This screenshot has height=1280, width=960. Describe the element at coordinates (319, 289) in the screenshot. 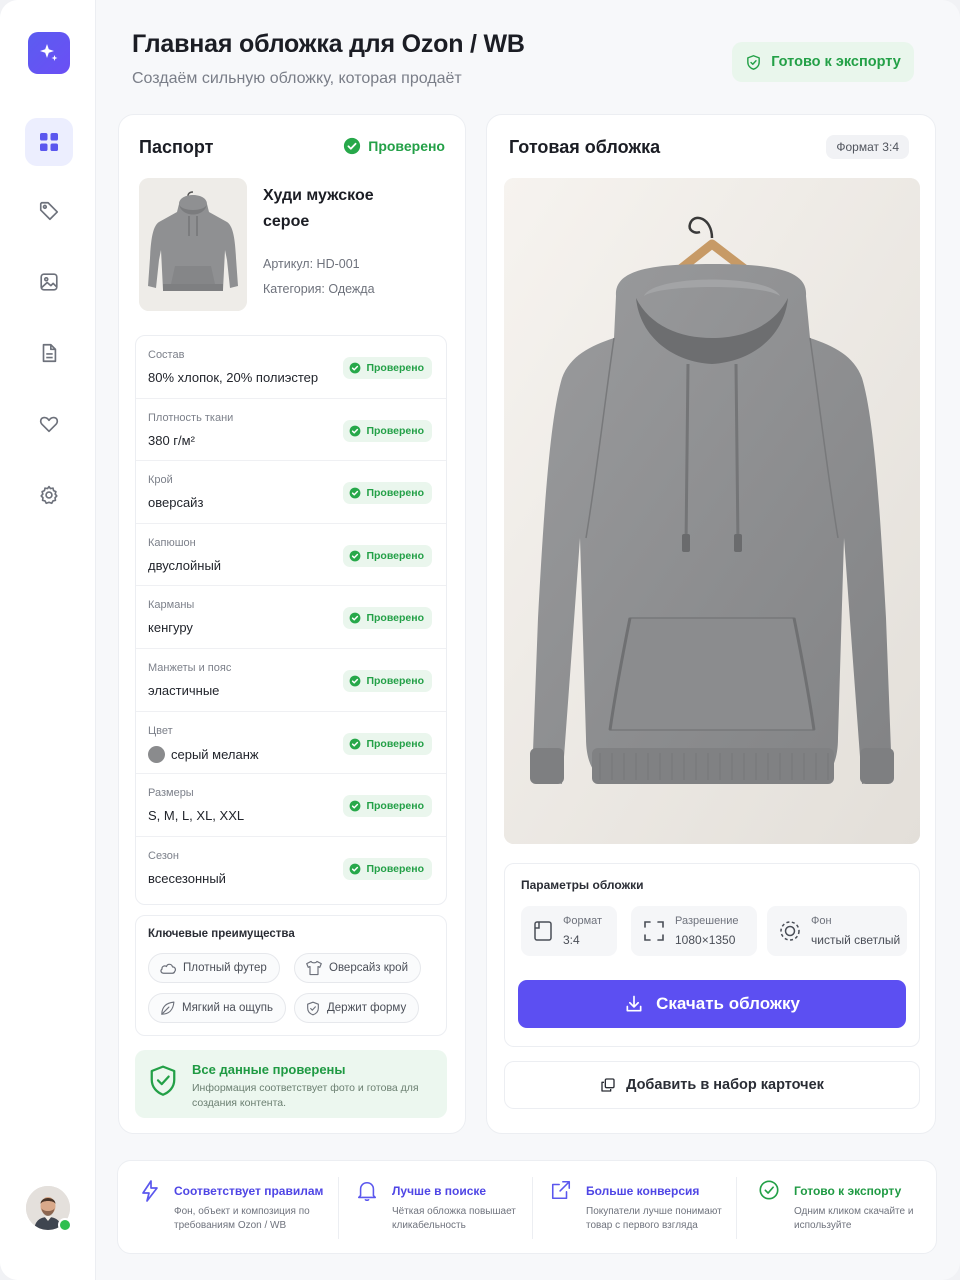

I see `product-category: Категория: Одежда` at that location.